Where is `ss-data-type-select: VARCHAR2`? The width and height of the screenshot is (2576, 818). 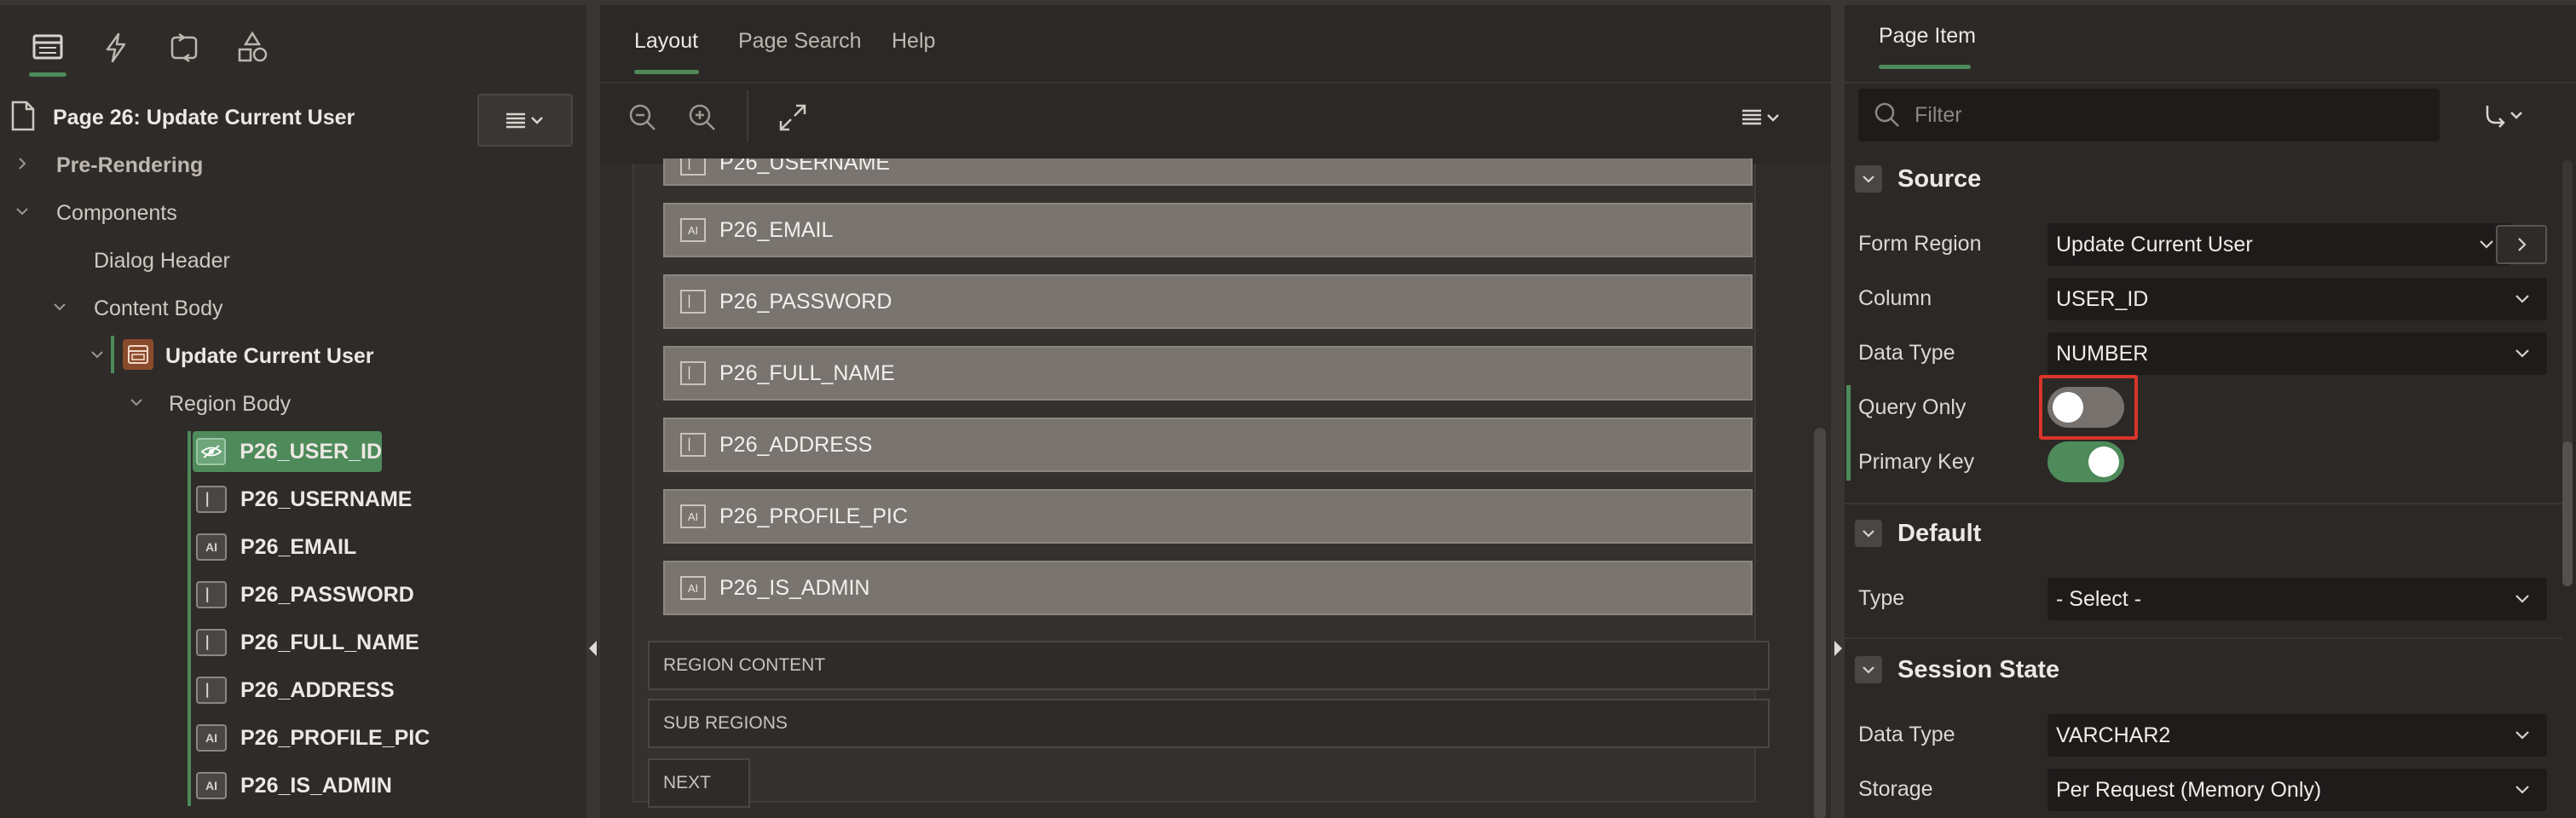 ss-data-type-select: VARCHAR2 is located at coordinates (2297, 735).